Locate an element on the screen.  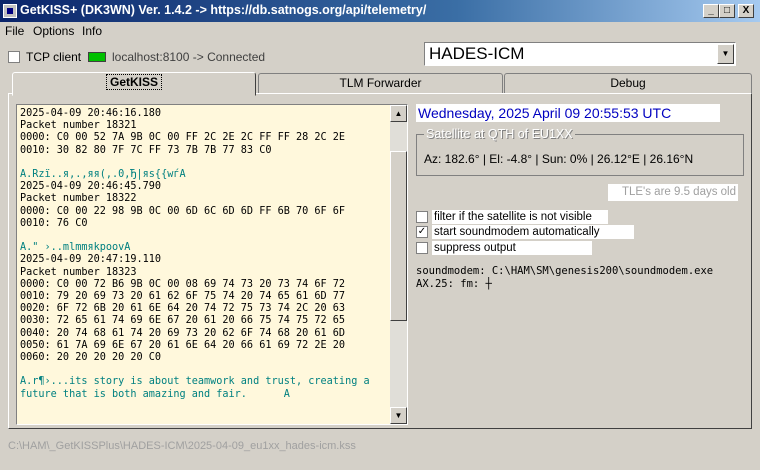
chevron-down-icon: ▼ is located at coordinates (725, 54).